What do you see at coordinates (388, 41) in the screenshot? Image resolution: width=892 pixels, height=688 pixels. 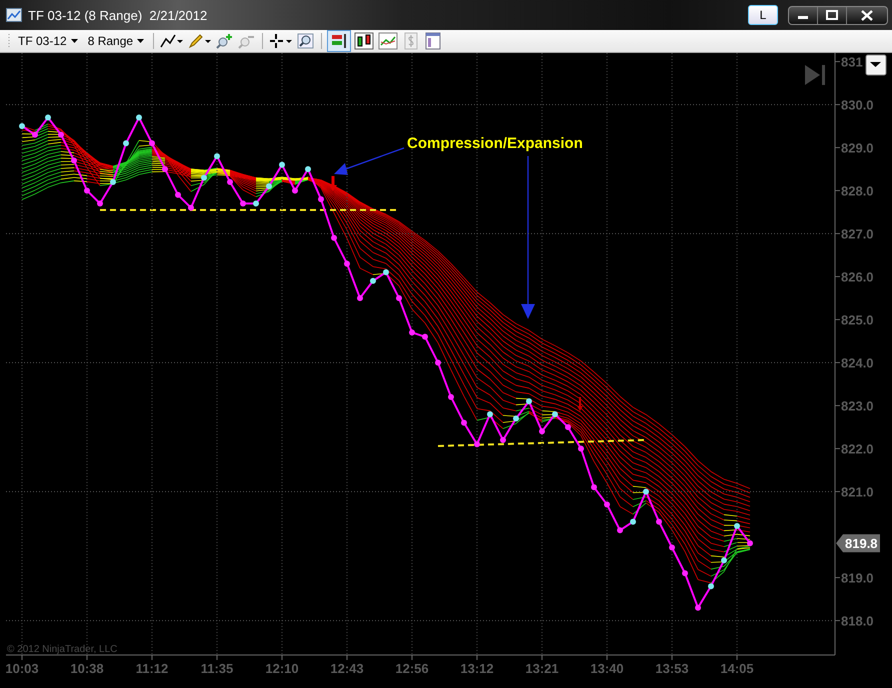 I see `line-chart-icon` at bounding box center [388, 41].